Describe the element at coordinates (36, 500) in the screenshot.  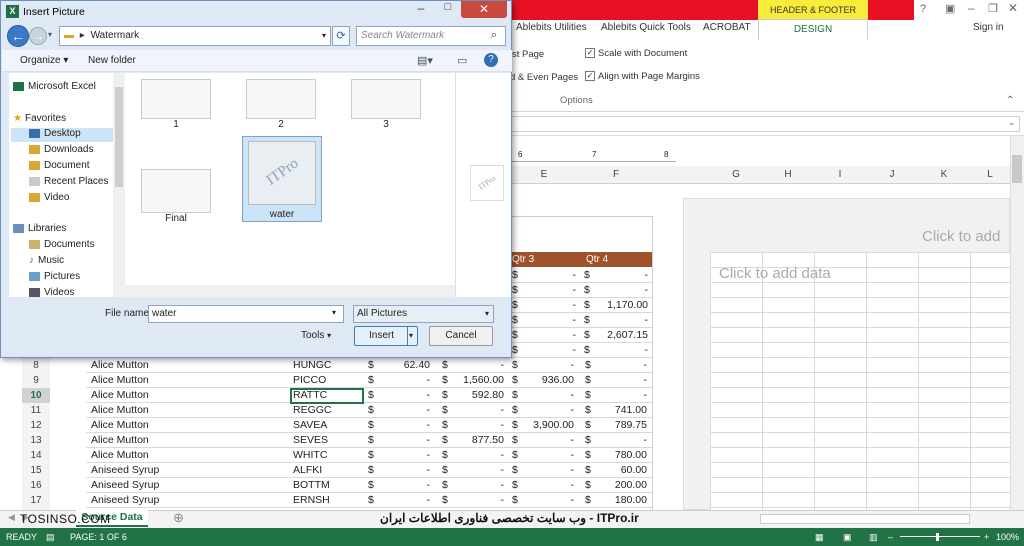
I see `row-number: 17` at that location.